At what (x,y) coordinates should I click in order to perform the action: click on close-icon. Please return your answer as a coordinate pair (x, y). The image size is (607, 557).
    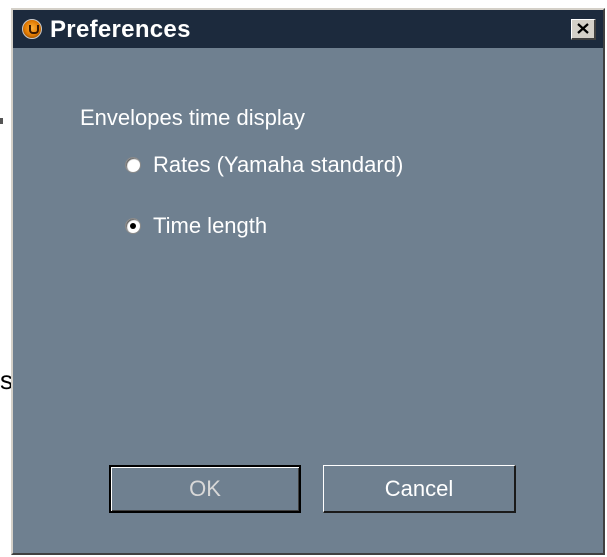
    Looking at the image, I should click on (583, 28).